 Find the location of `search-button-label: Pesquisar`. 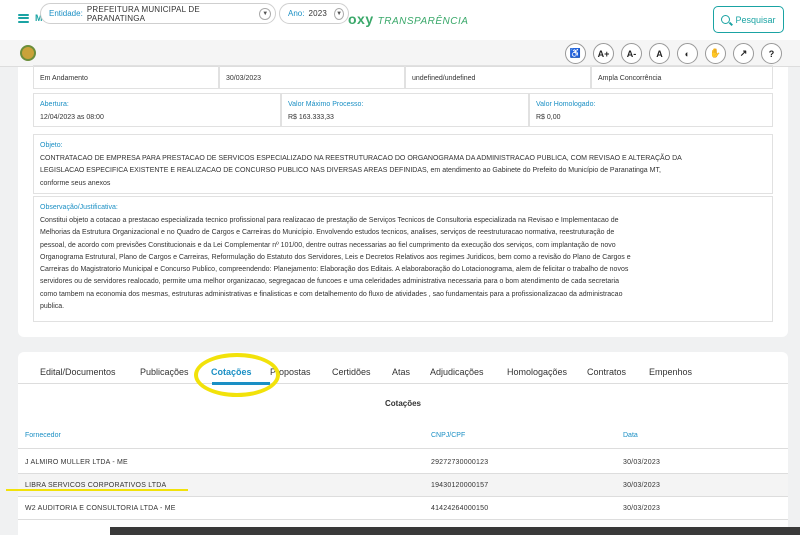

search-button-label: Pesquisar is located at coordinates (755, 19).